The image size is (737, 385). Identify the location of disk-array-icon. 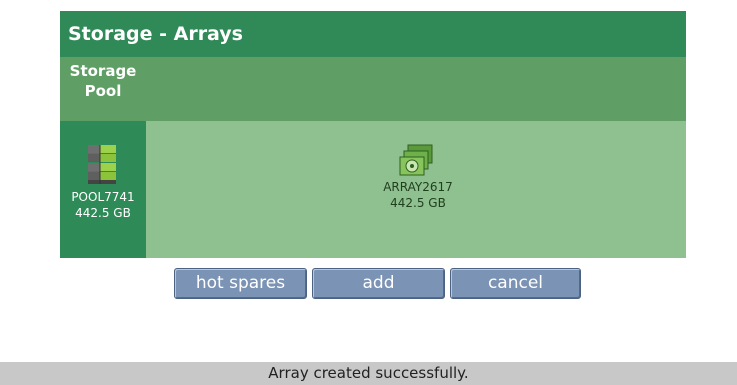
(416, 160).